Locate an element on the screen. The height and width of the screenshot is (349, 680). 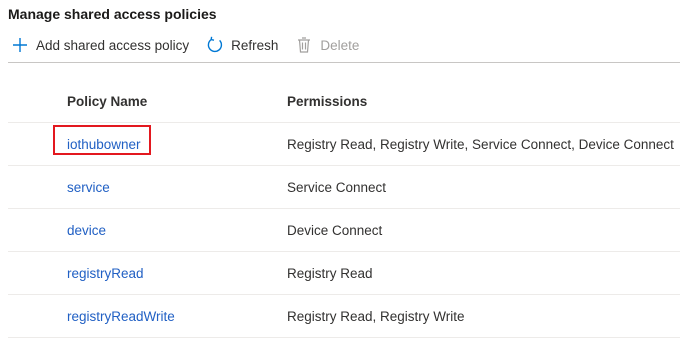
table-row: device Device Connect is located at coordinates (344, 230).